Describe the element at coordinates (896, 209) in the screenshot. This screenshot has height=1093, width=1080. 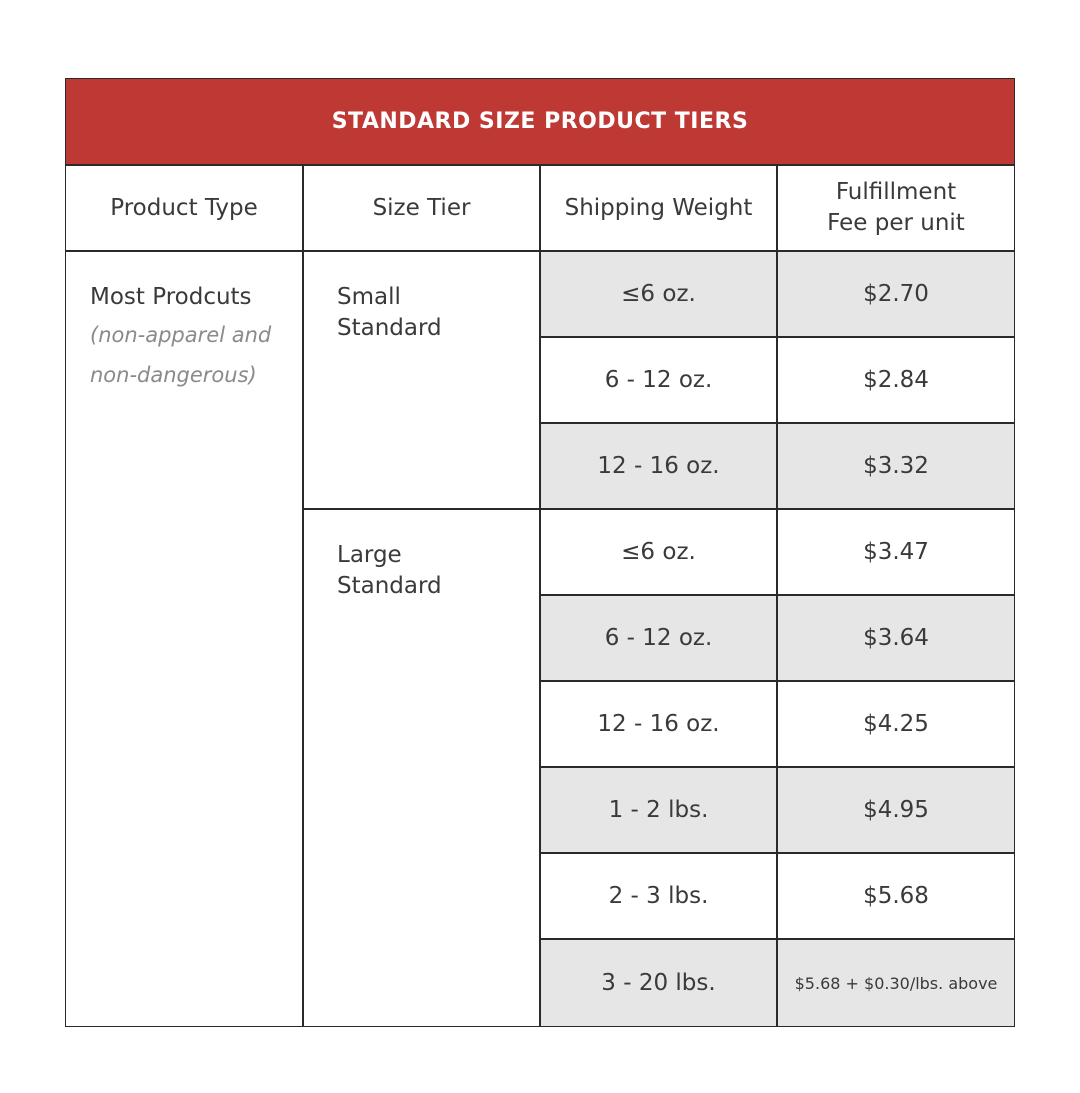
I see `header-fulfillment-fee: Fulfillment Fee per unit` at that location.